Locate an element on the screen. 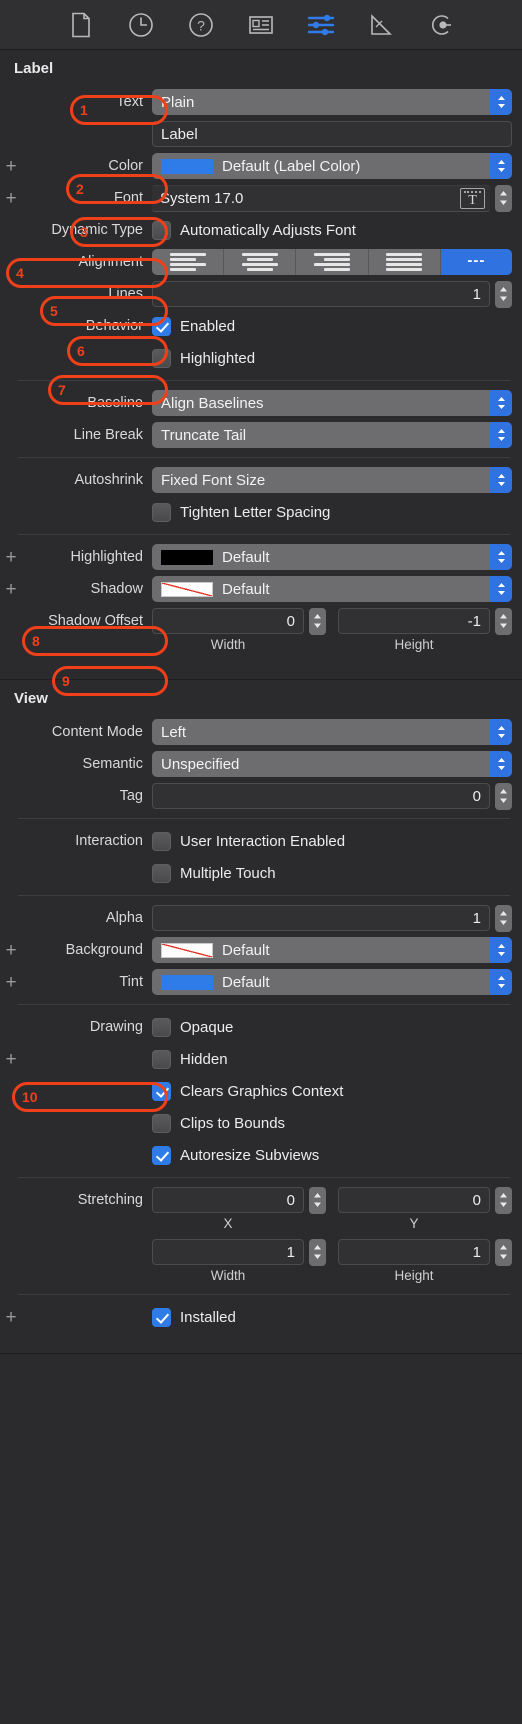 The image size is (522, 1724). color-popup: Default (Label Color) is located at coordinates (332, 166).